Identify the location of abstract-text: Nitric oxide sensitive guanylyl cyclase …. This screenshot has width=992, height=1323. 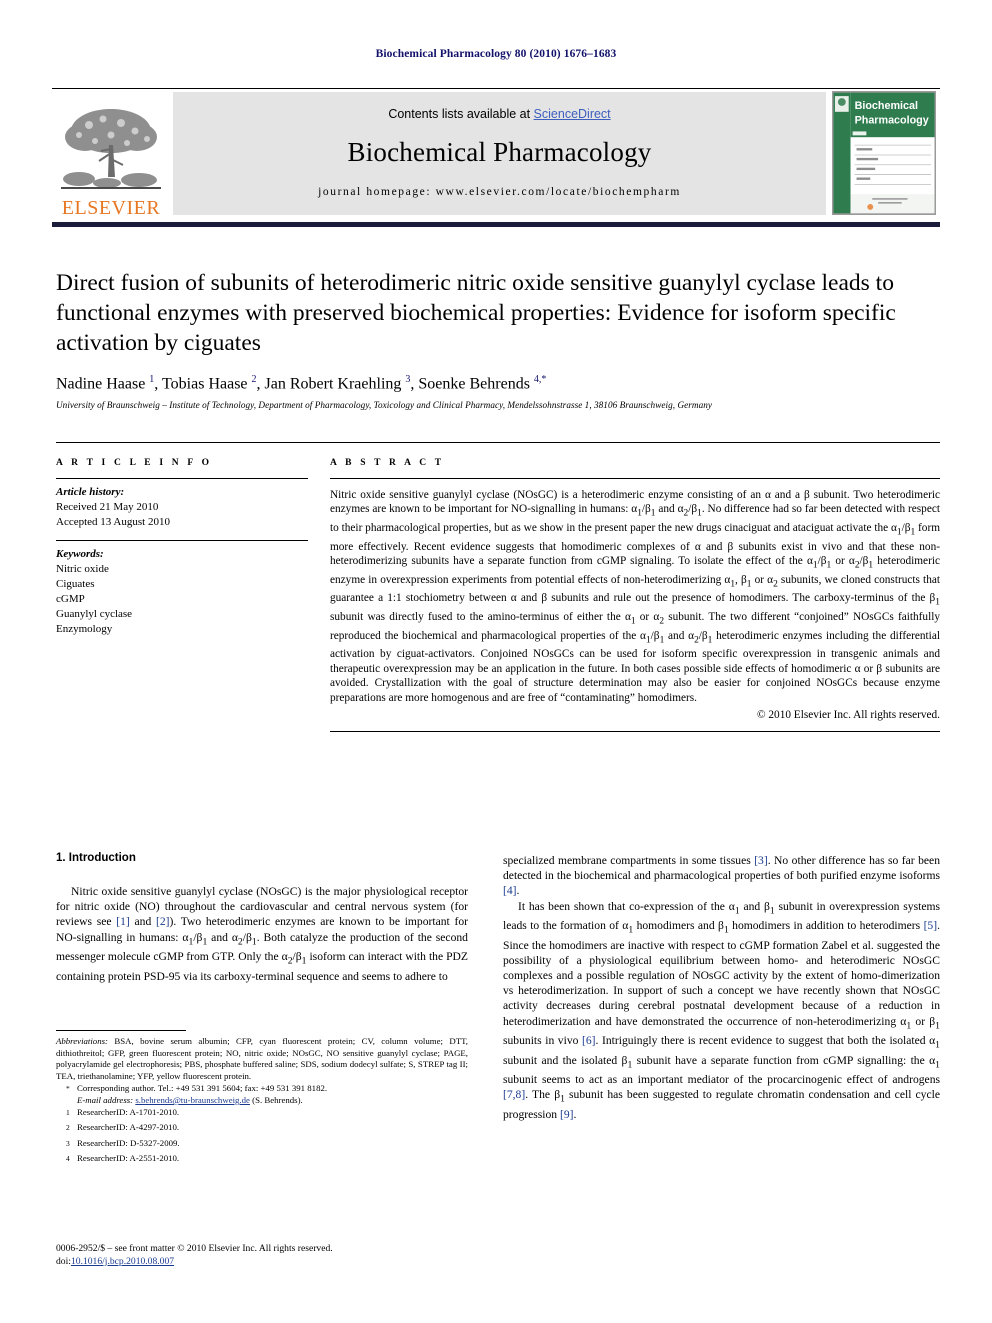
(635, 596).